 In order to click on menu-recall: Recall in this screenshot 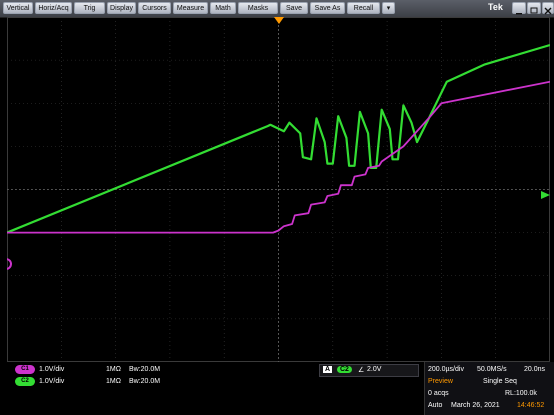, I will do `click(363, 8)`.